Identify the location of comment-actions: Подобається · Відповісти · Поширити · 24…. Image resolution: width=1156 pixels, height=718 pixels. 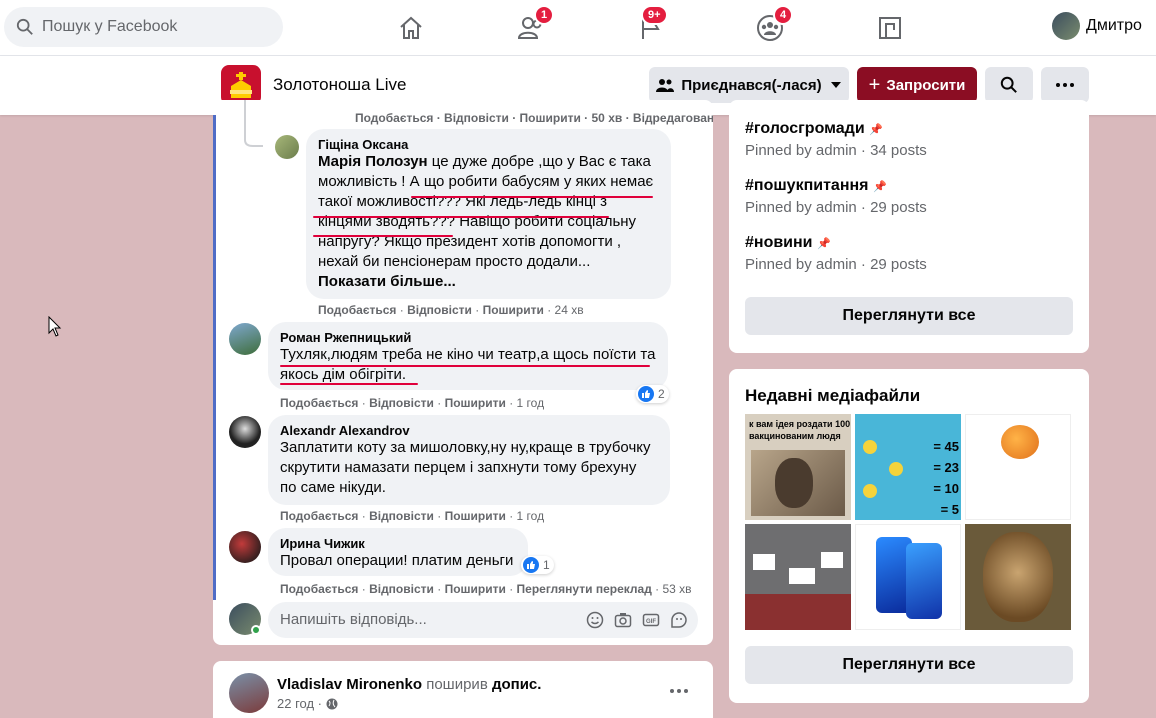
(451, 310).